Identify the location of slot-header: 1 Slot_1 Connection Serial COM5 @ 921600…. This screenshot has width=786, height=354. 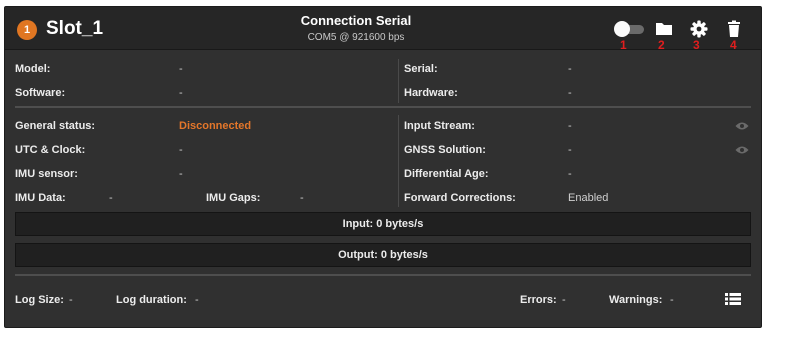
(383, 29).